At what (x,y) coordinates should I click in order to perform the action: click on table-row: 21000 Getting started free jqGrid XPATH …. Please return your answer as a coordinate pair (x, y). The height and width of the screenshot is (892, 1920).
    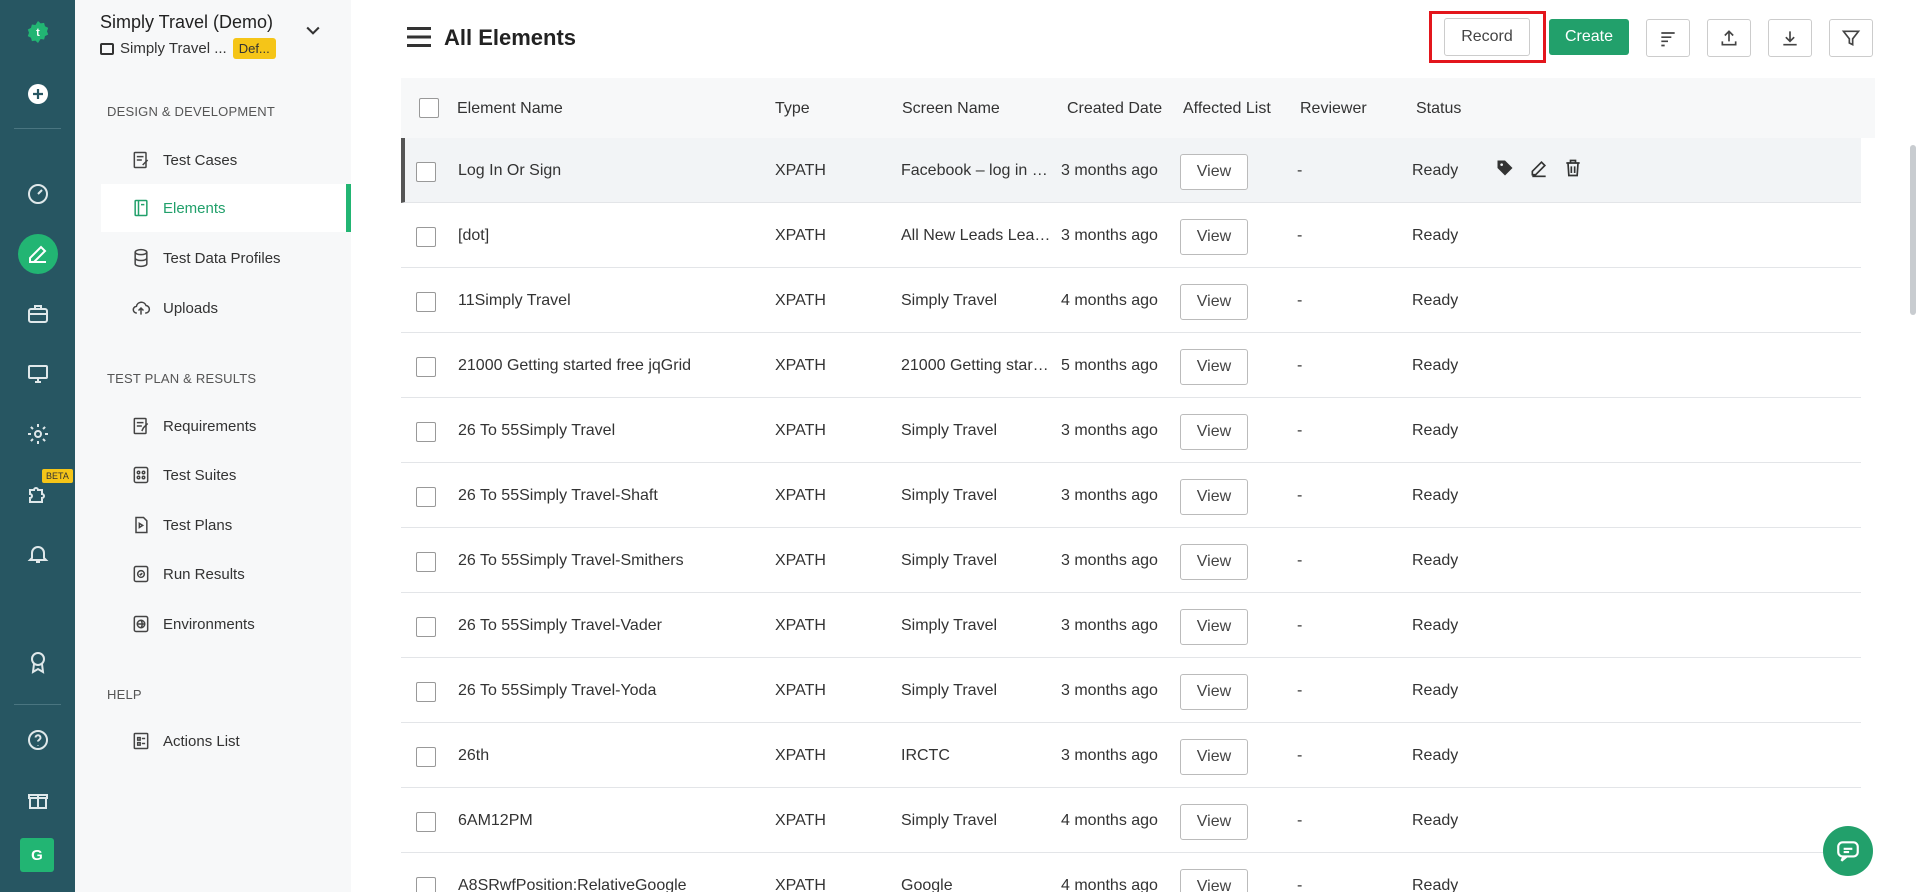
    Looking at the image, I should click on (1131, 365).